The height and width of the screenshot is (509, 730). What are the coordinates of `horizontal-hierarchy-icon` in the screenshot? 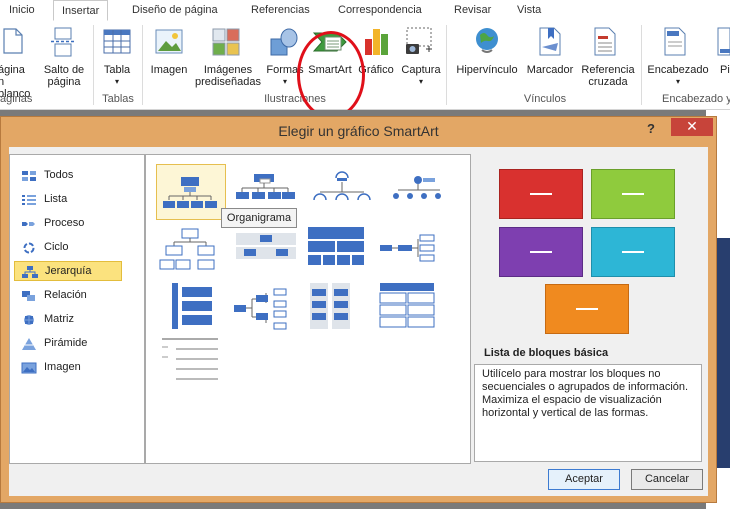 It's located at (260, 309).